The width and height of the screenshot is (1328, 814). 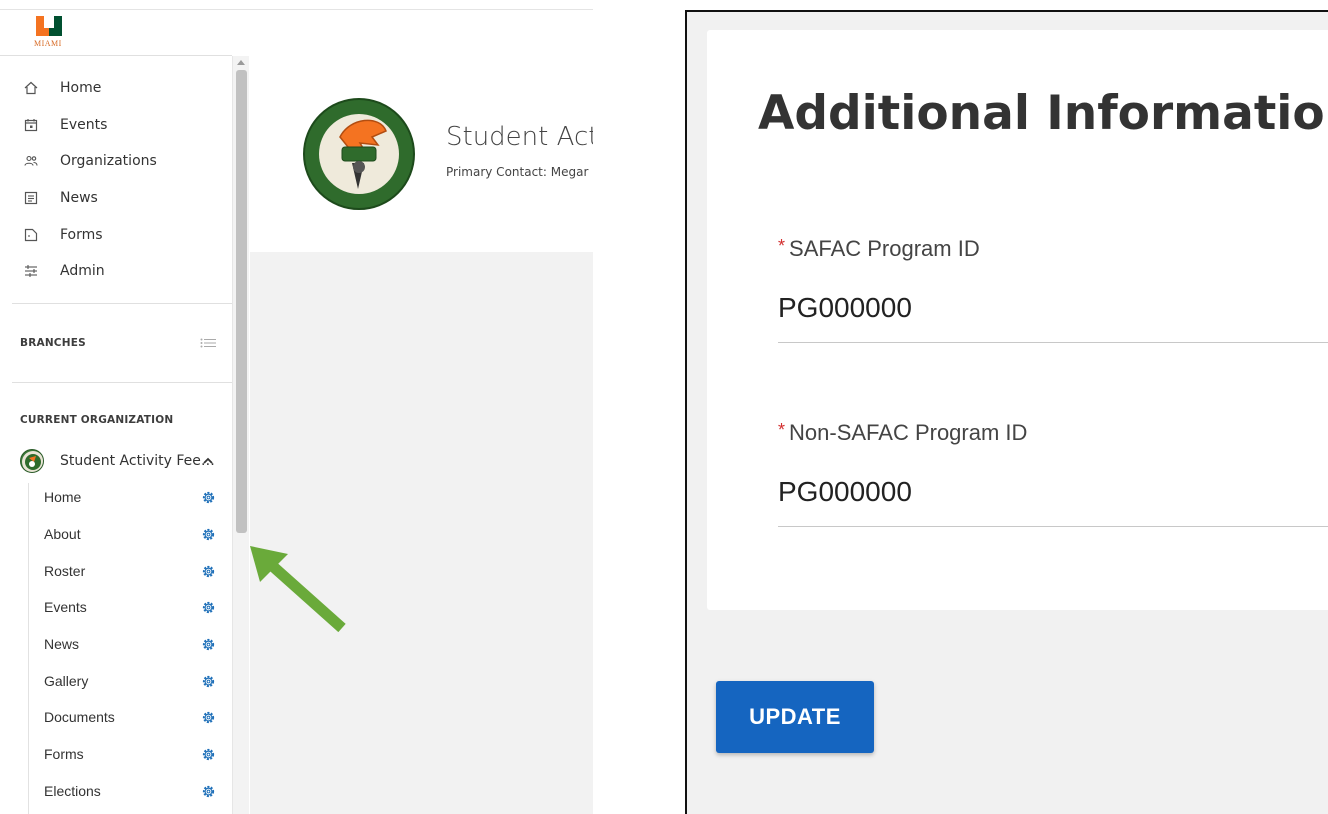 What do you see at coordinates (519, 137) in the screenshot?
I see `org-title: Student Act` at bounding box center [519, 137].